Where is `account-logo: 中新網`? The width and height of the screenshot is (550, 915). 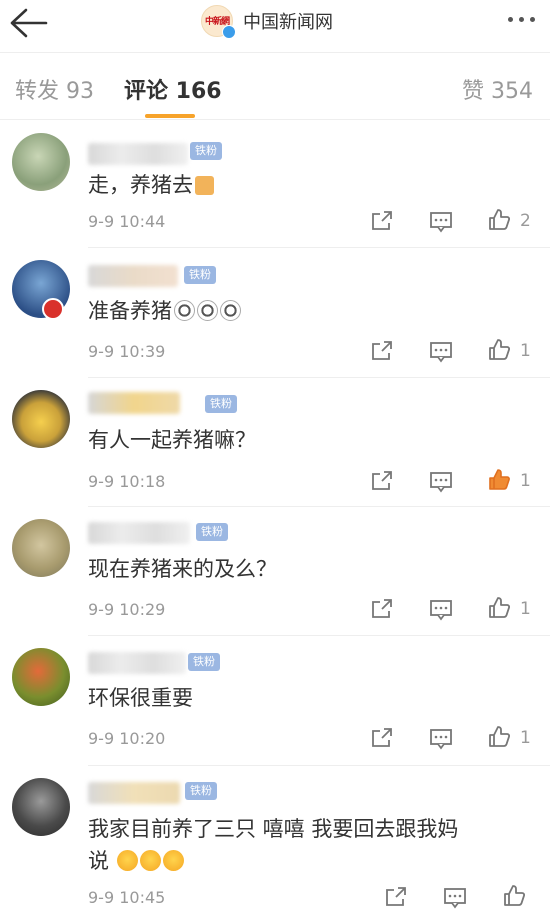 account-logo: 中新網 is located at coordinates (218, 22).